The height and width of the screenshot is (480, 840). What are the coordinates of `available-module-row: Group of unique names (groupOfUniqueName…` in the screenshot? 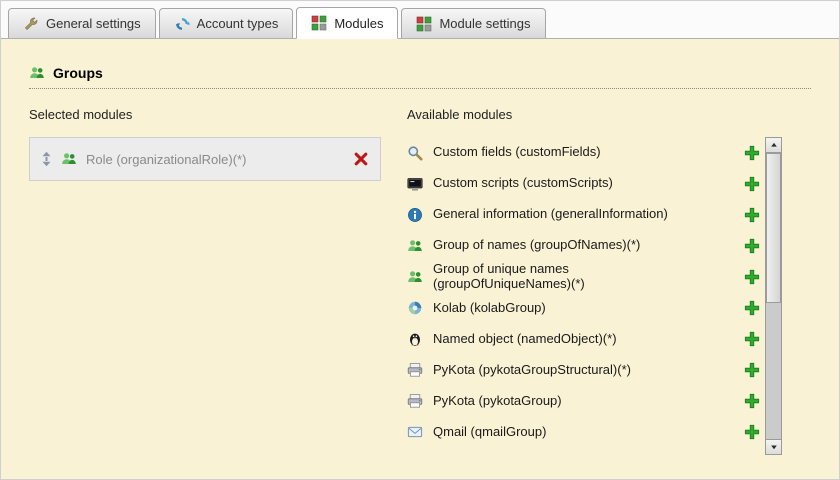 It's located at (586, 277).